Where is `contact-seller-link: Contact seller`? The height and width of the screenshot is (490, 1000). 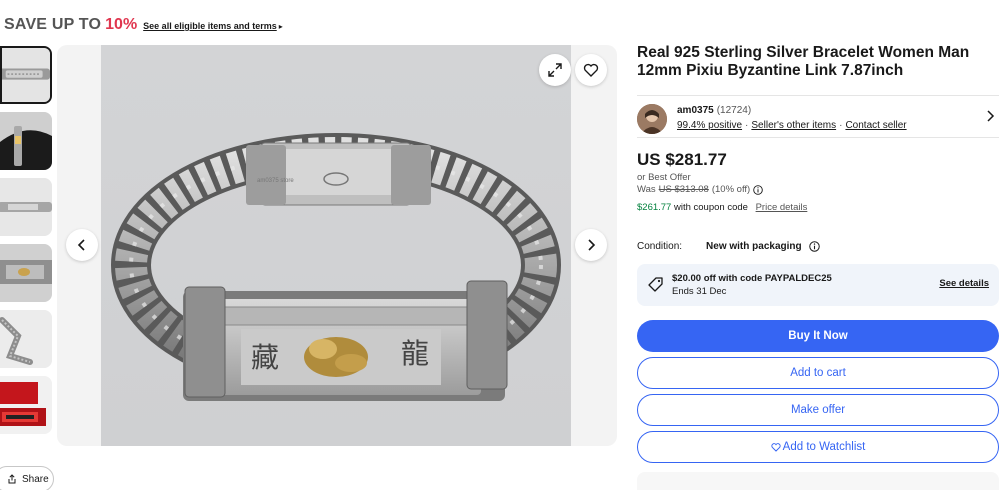 contact-seller-link: Contact seller is located at coordinates (875, 125).